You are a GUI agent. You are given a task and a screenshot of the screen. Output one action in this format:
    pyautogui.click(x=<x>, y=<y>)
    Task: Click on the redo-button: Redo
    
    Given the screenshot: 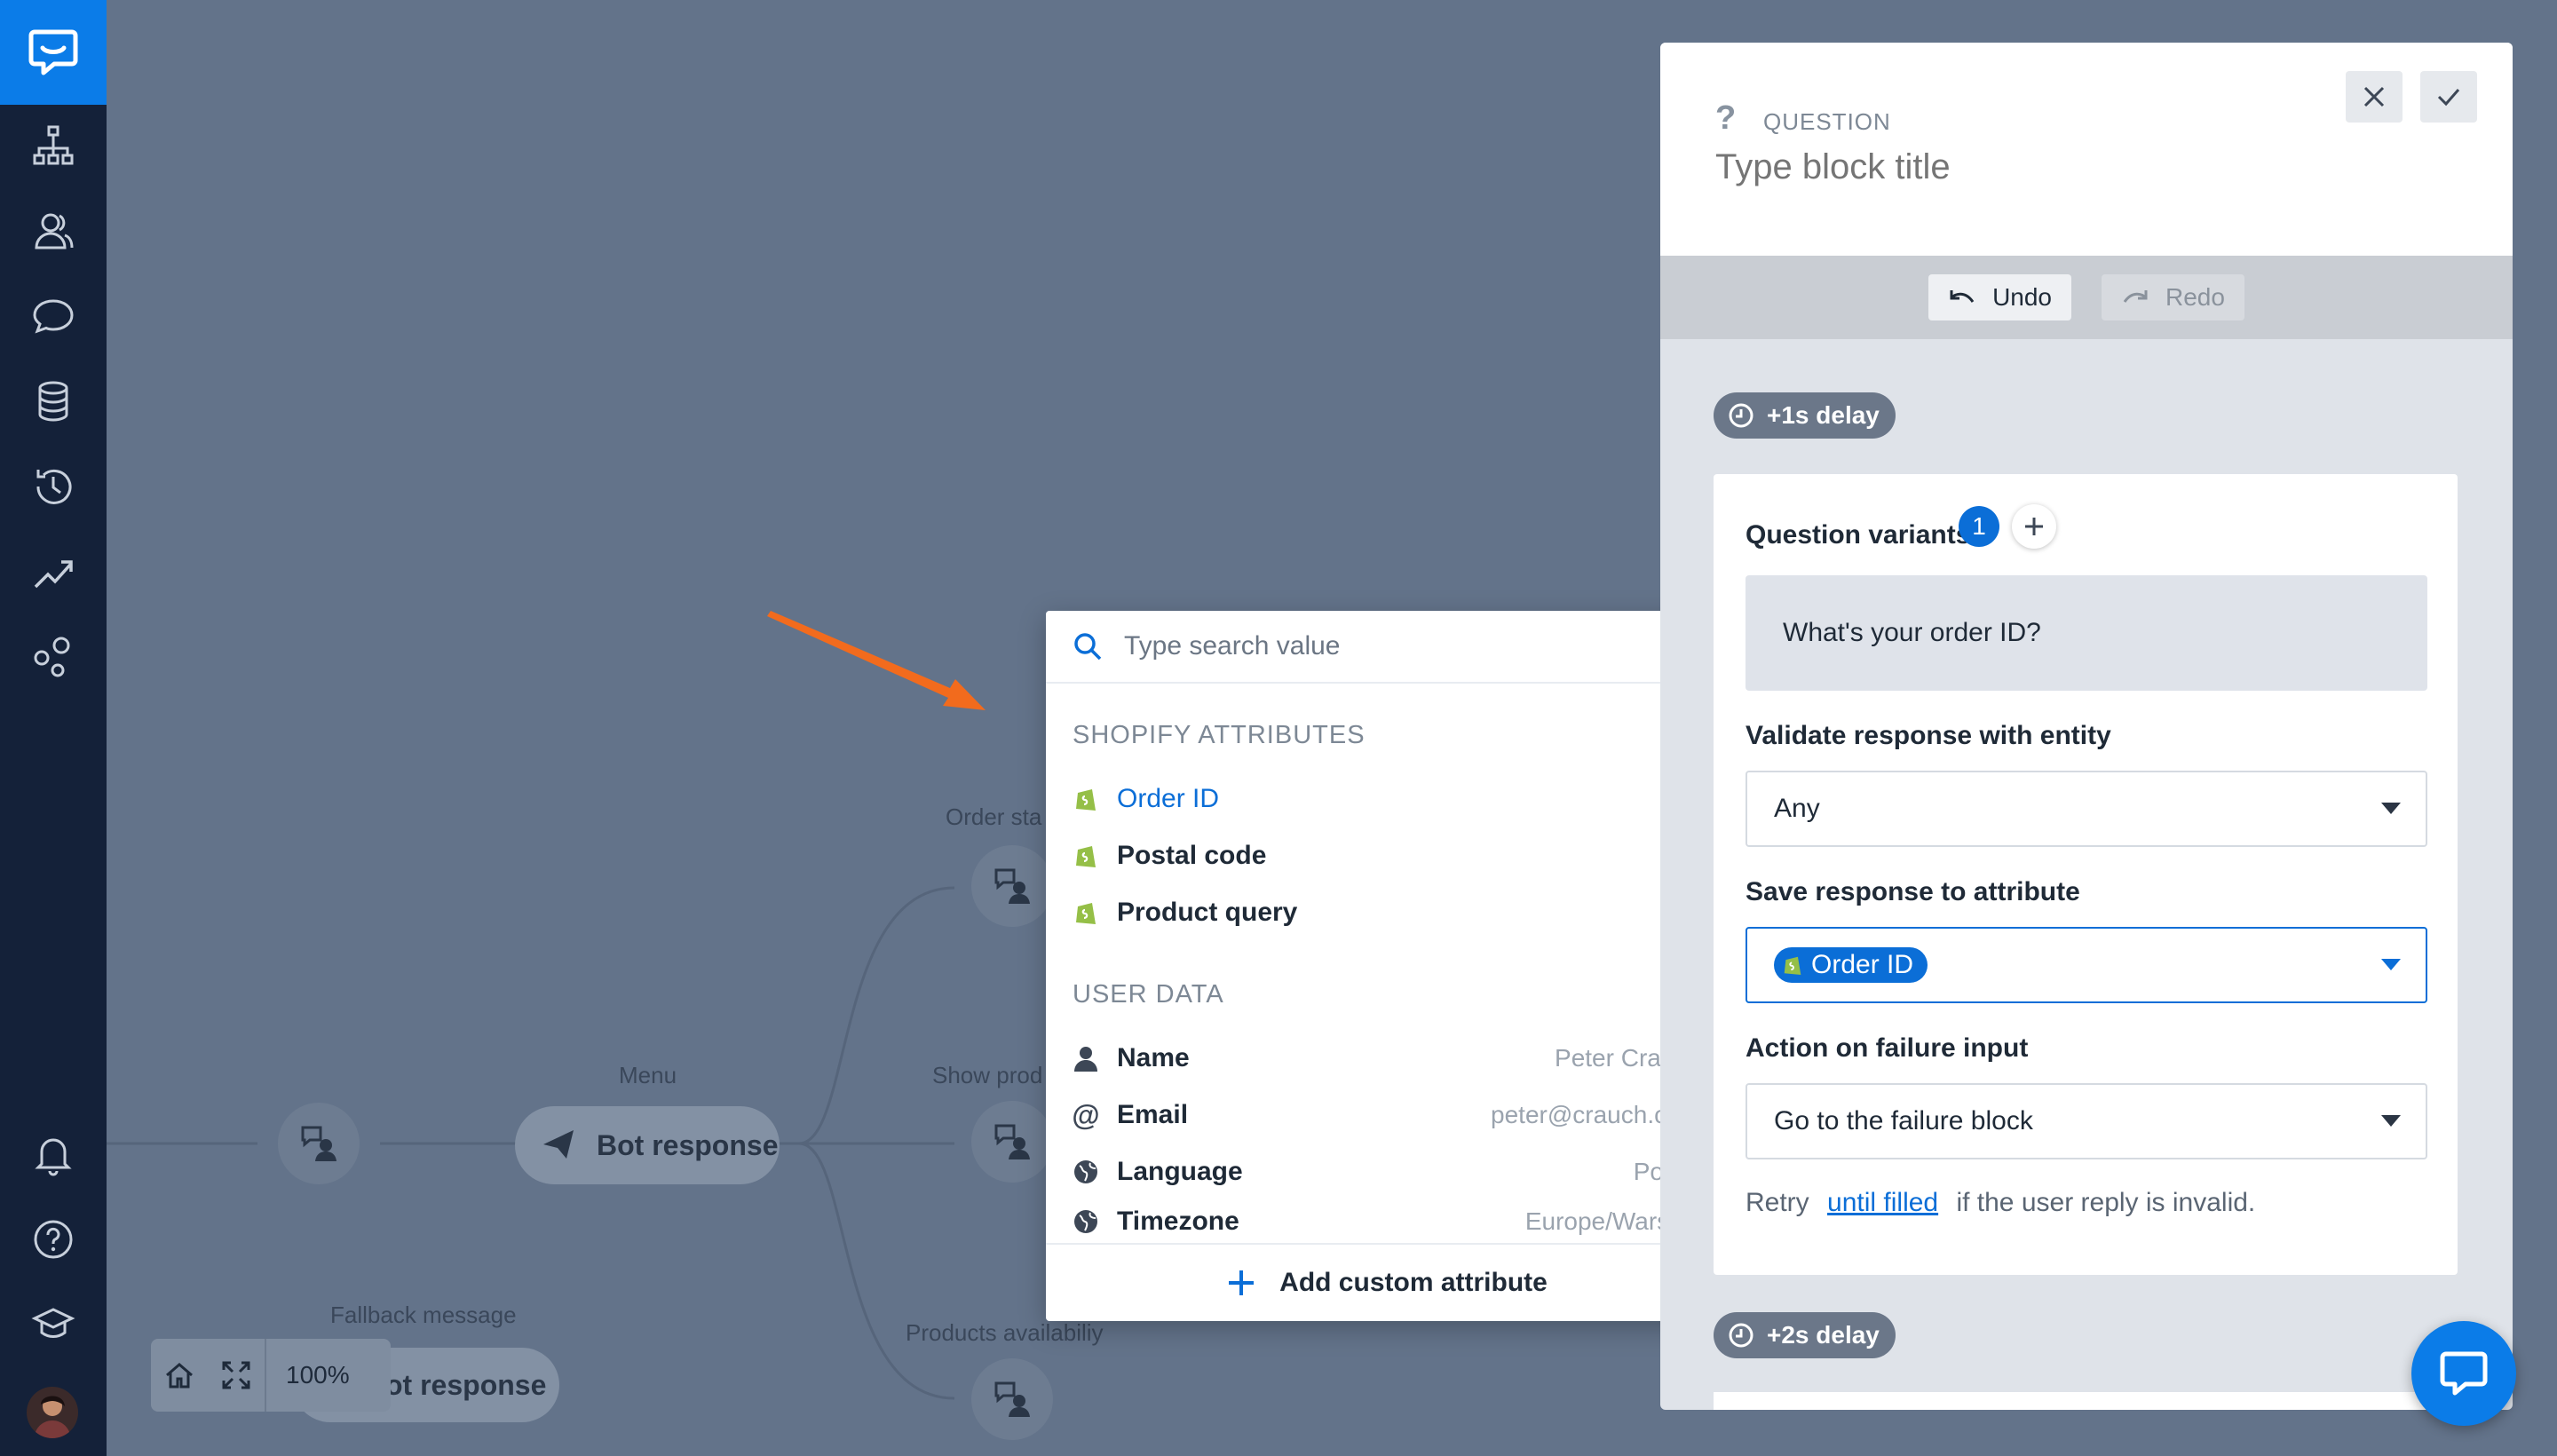 What is the action you would take?
    pyautogui.click(x=2173, y=297)
    